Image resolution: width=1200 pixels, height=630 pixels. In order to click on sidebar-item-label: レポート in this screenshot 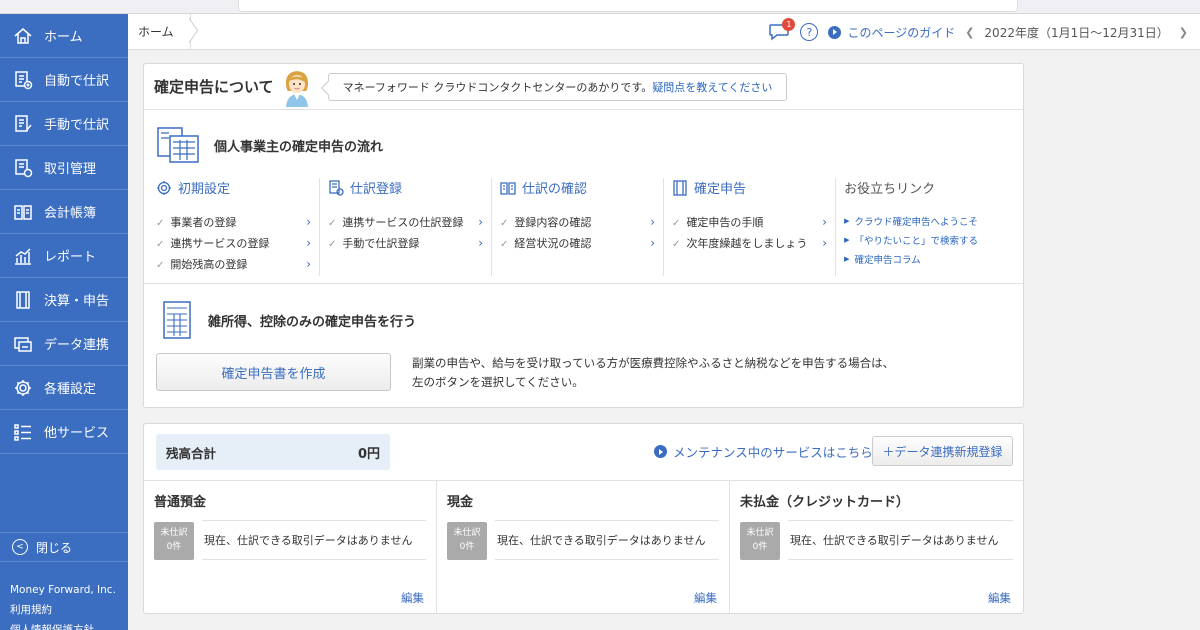, I will do `click(70, 257)`.